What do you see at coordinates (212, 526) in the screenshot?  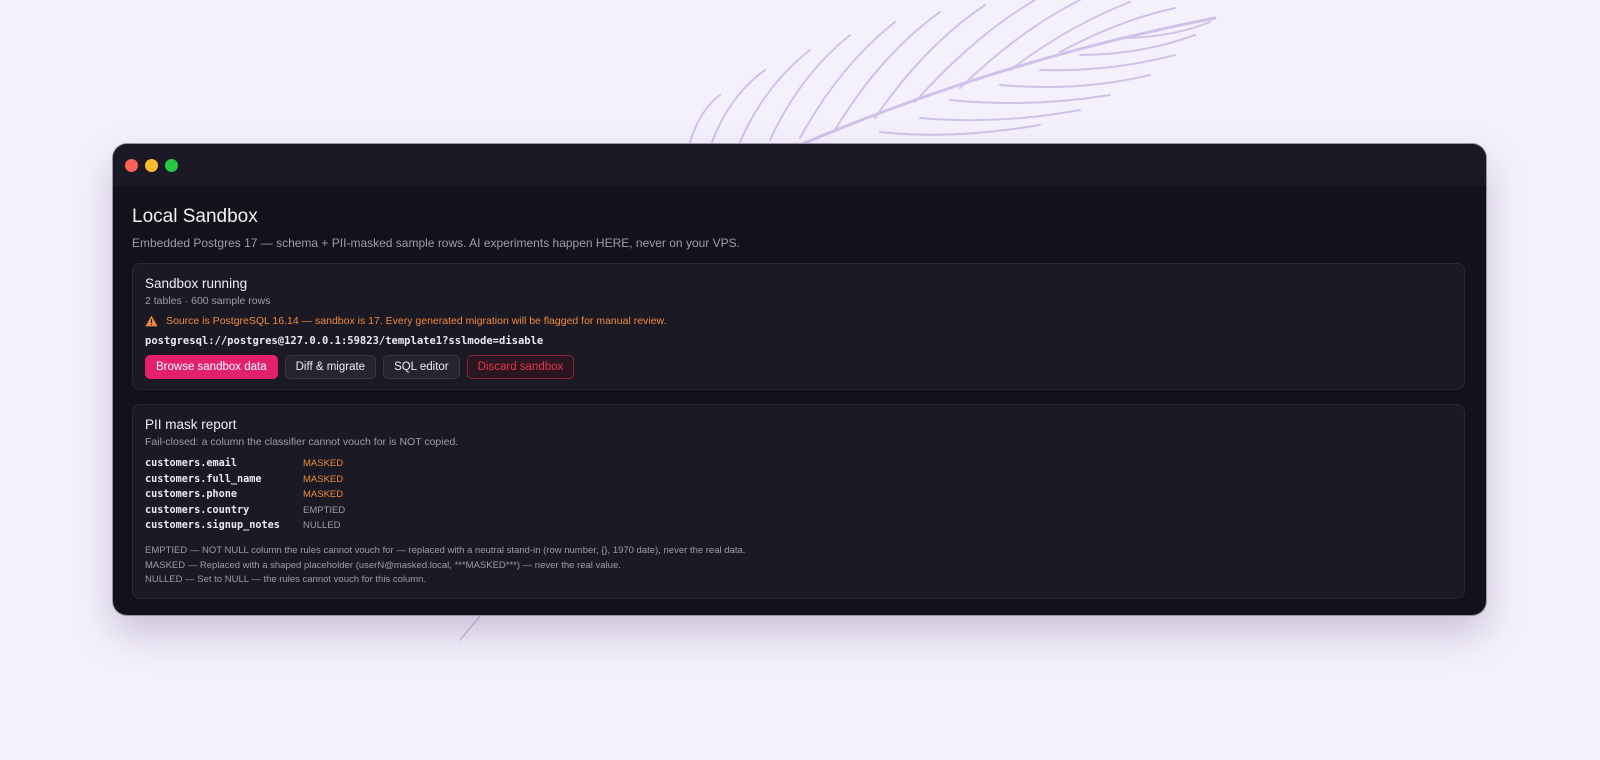 I see `column-name: customers.signup_notes` at bounding box center [212, 526].